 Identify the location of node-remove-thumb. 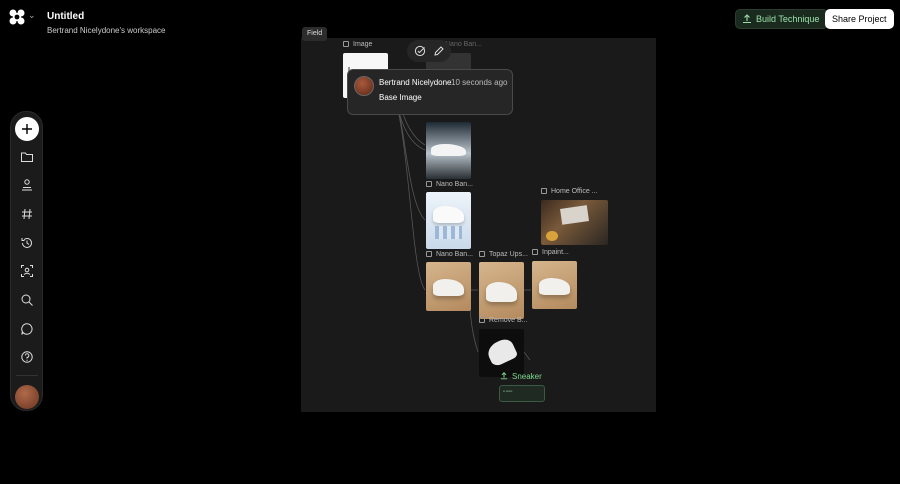
(501, 353).